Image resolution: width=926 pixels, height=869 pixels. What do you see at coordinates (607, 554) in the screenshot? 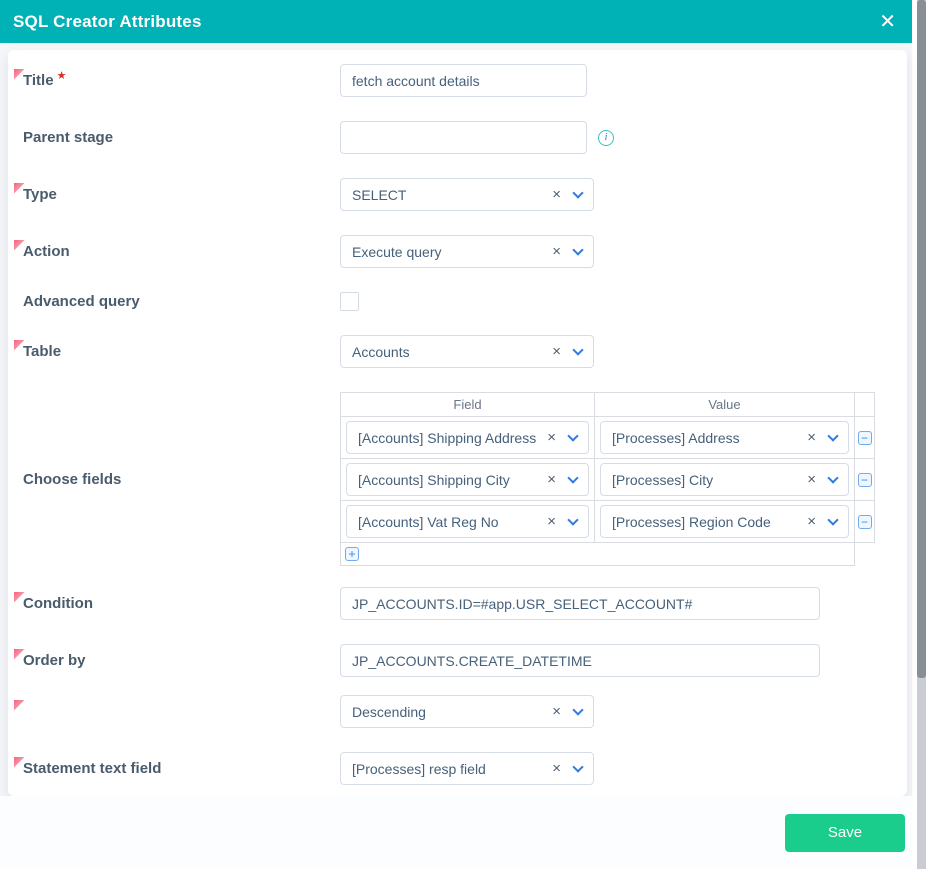
I see `table-add-row: +` at bounding box center [607, 554].